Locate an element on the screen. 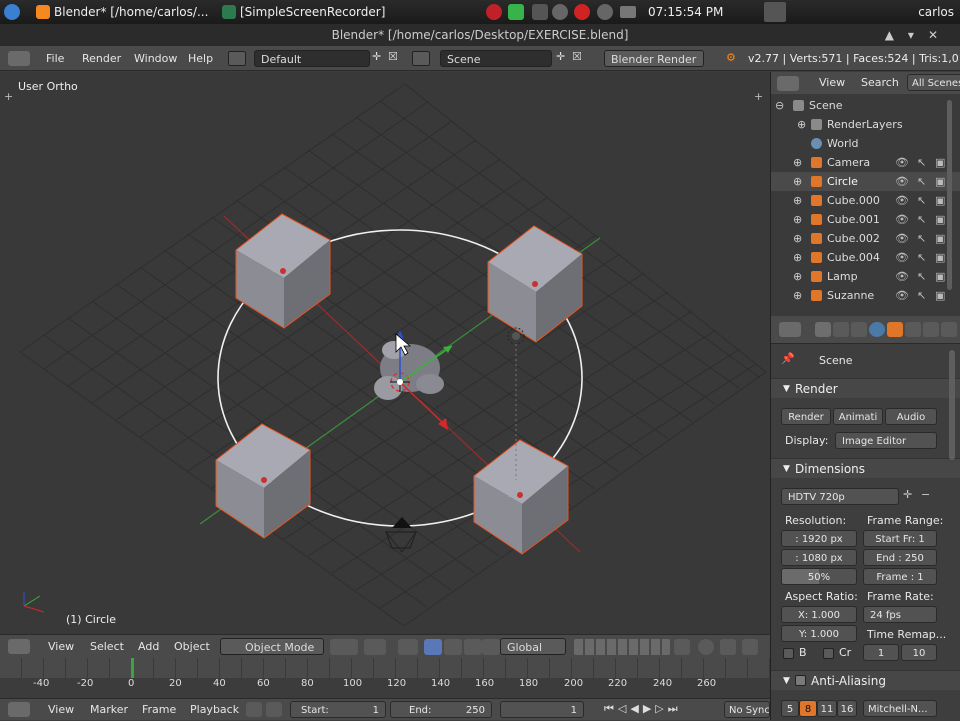 Image resolution: width=960 pixels, height=721 pixels. scene-field: Scene is located at coordinates (496, 58).